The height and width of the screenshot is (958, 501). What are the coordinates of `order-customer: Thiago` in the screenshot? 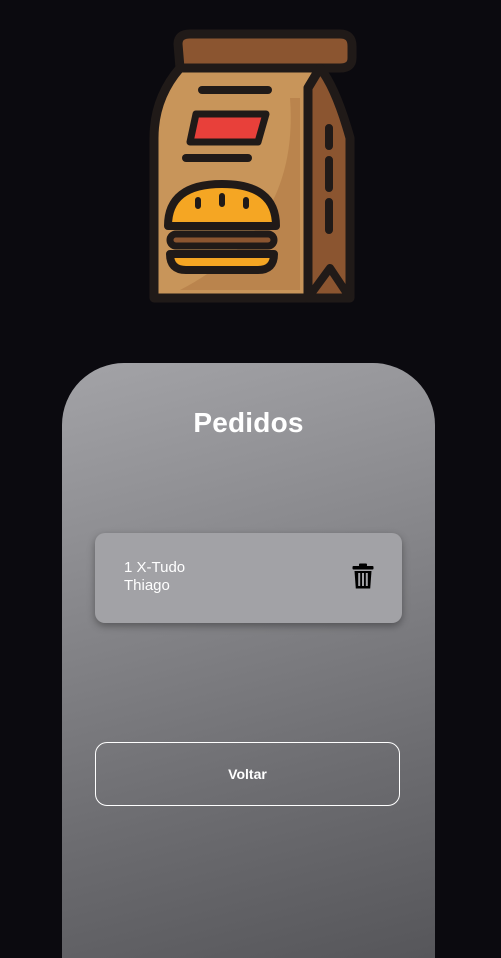 It's located at (147, 585).